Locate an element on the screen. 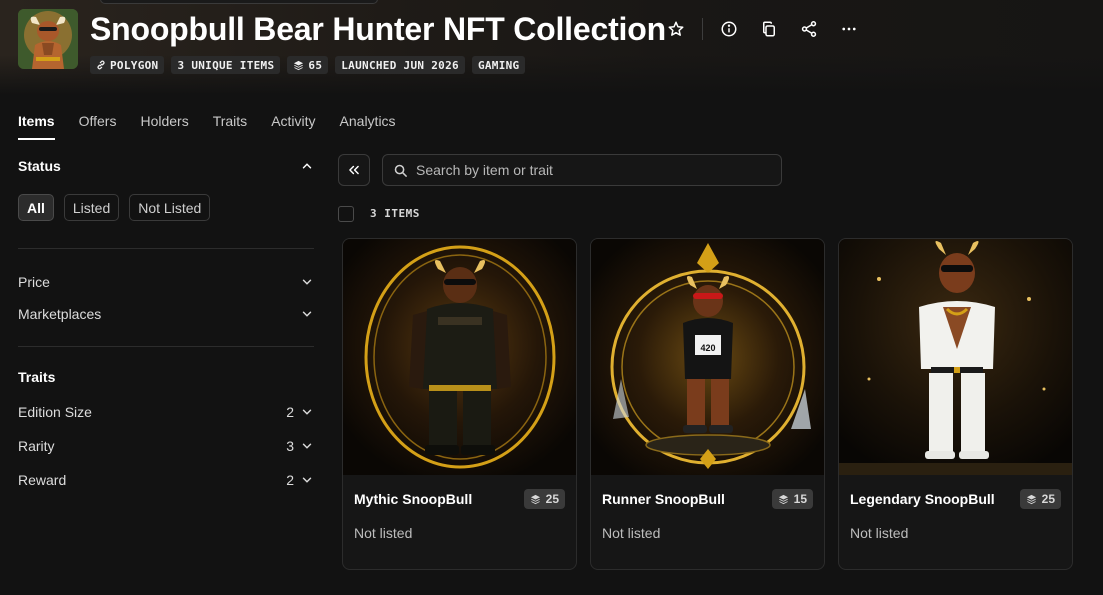 Image resolution: width=1103 pixels, height=595 pixels. category-badge: GAMING is located at coordinates (498, 65).